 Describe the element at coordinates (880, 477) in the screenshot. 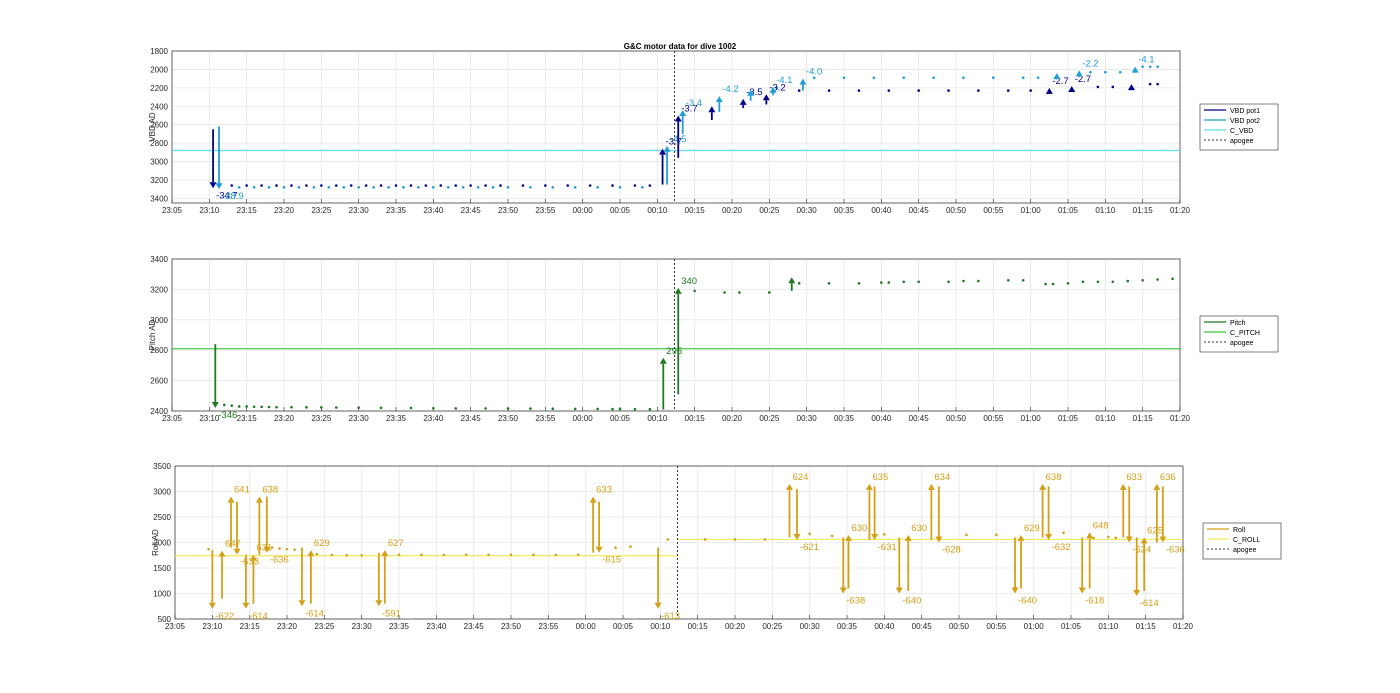

I see `arrow-annotation: 635` at that location.